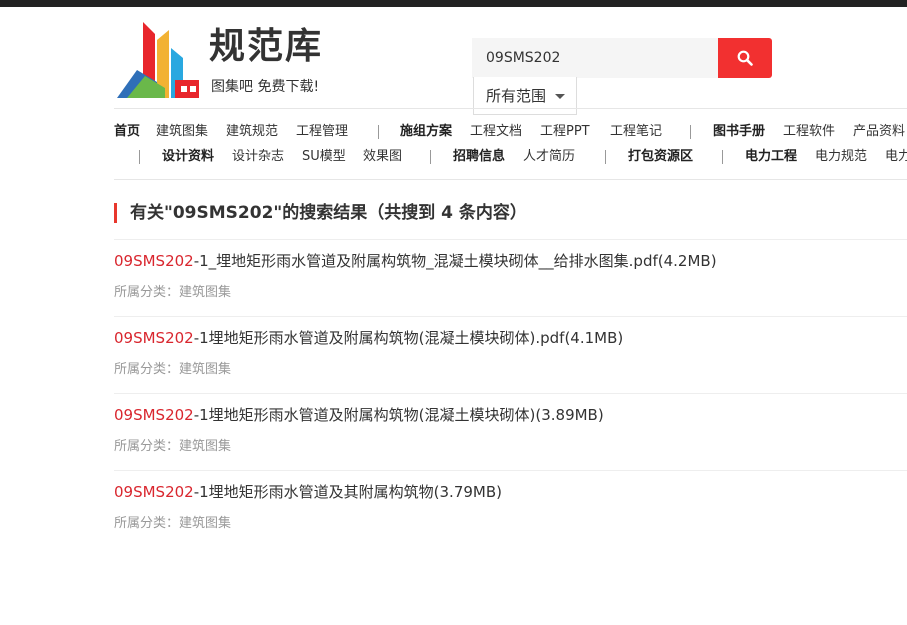 Image resolution: width=907 pixels, height=625 pixels. I want to click on nav-link: 施组方案, so click(426, 132).